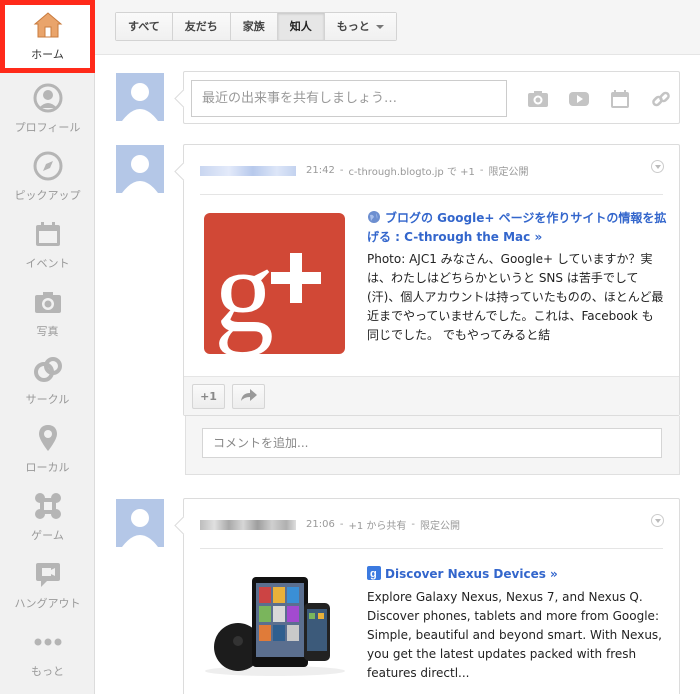  Describe the element at coordinates (320, 524) in the screenshot. I see `post-time: 21:06` at that location.